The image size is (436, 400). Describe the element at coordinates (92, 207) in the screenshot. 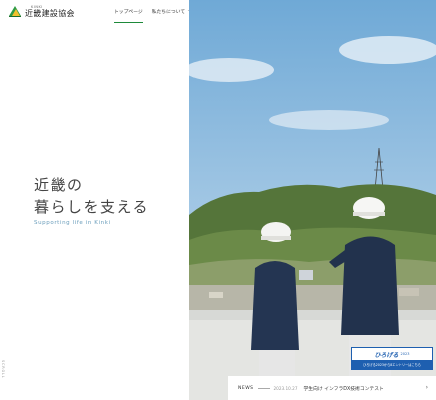

I see `hero-title-line2: 暮らしを支える` at that location.